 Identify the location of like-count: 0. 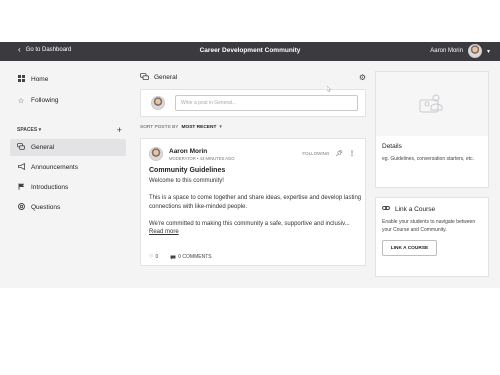
(157, 257).